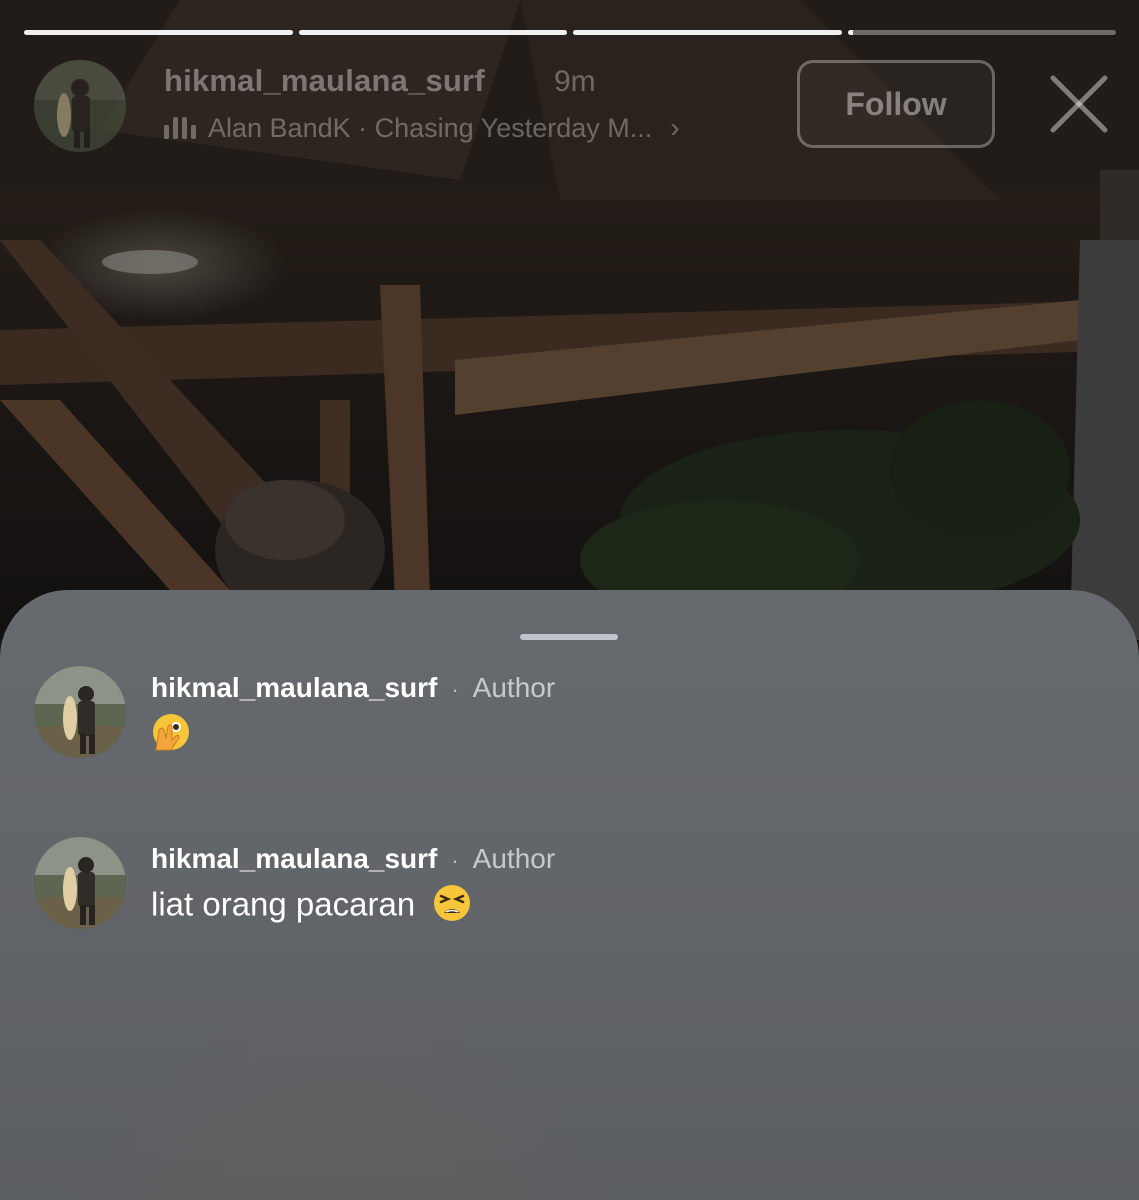 The height and width of the screenshot is (1200, 1139). I want to click on music-bars-icon, so click(180, 128).